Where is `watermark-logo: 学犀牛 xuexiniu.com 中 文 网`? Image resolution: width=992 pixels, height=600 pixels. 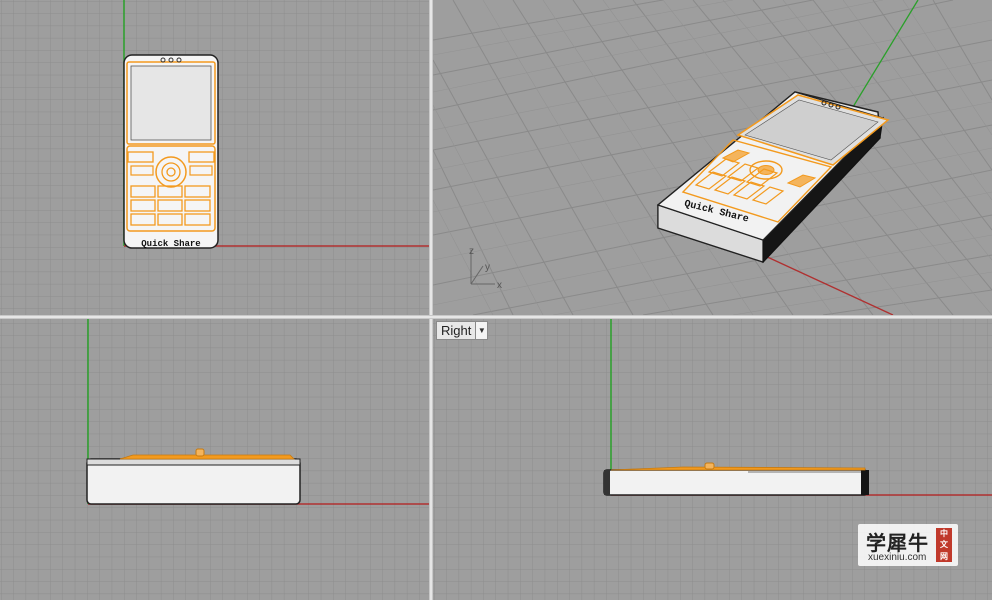 watermark-logo: 学犀牛 xuexiniu.com 中 文 网 is located at coordinates (908, 545).